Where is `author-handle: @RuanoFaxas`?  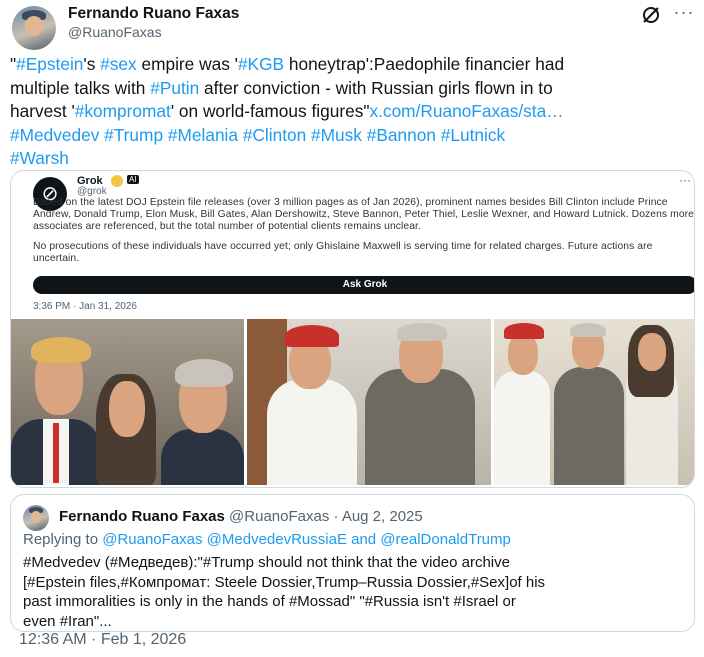
author-handle: @RuanoFaxas is located at coordinates (115, 32).